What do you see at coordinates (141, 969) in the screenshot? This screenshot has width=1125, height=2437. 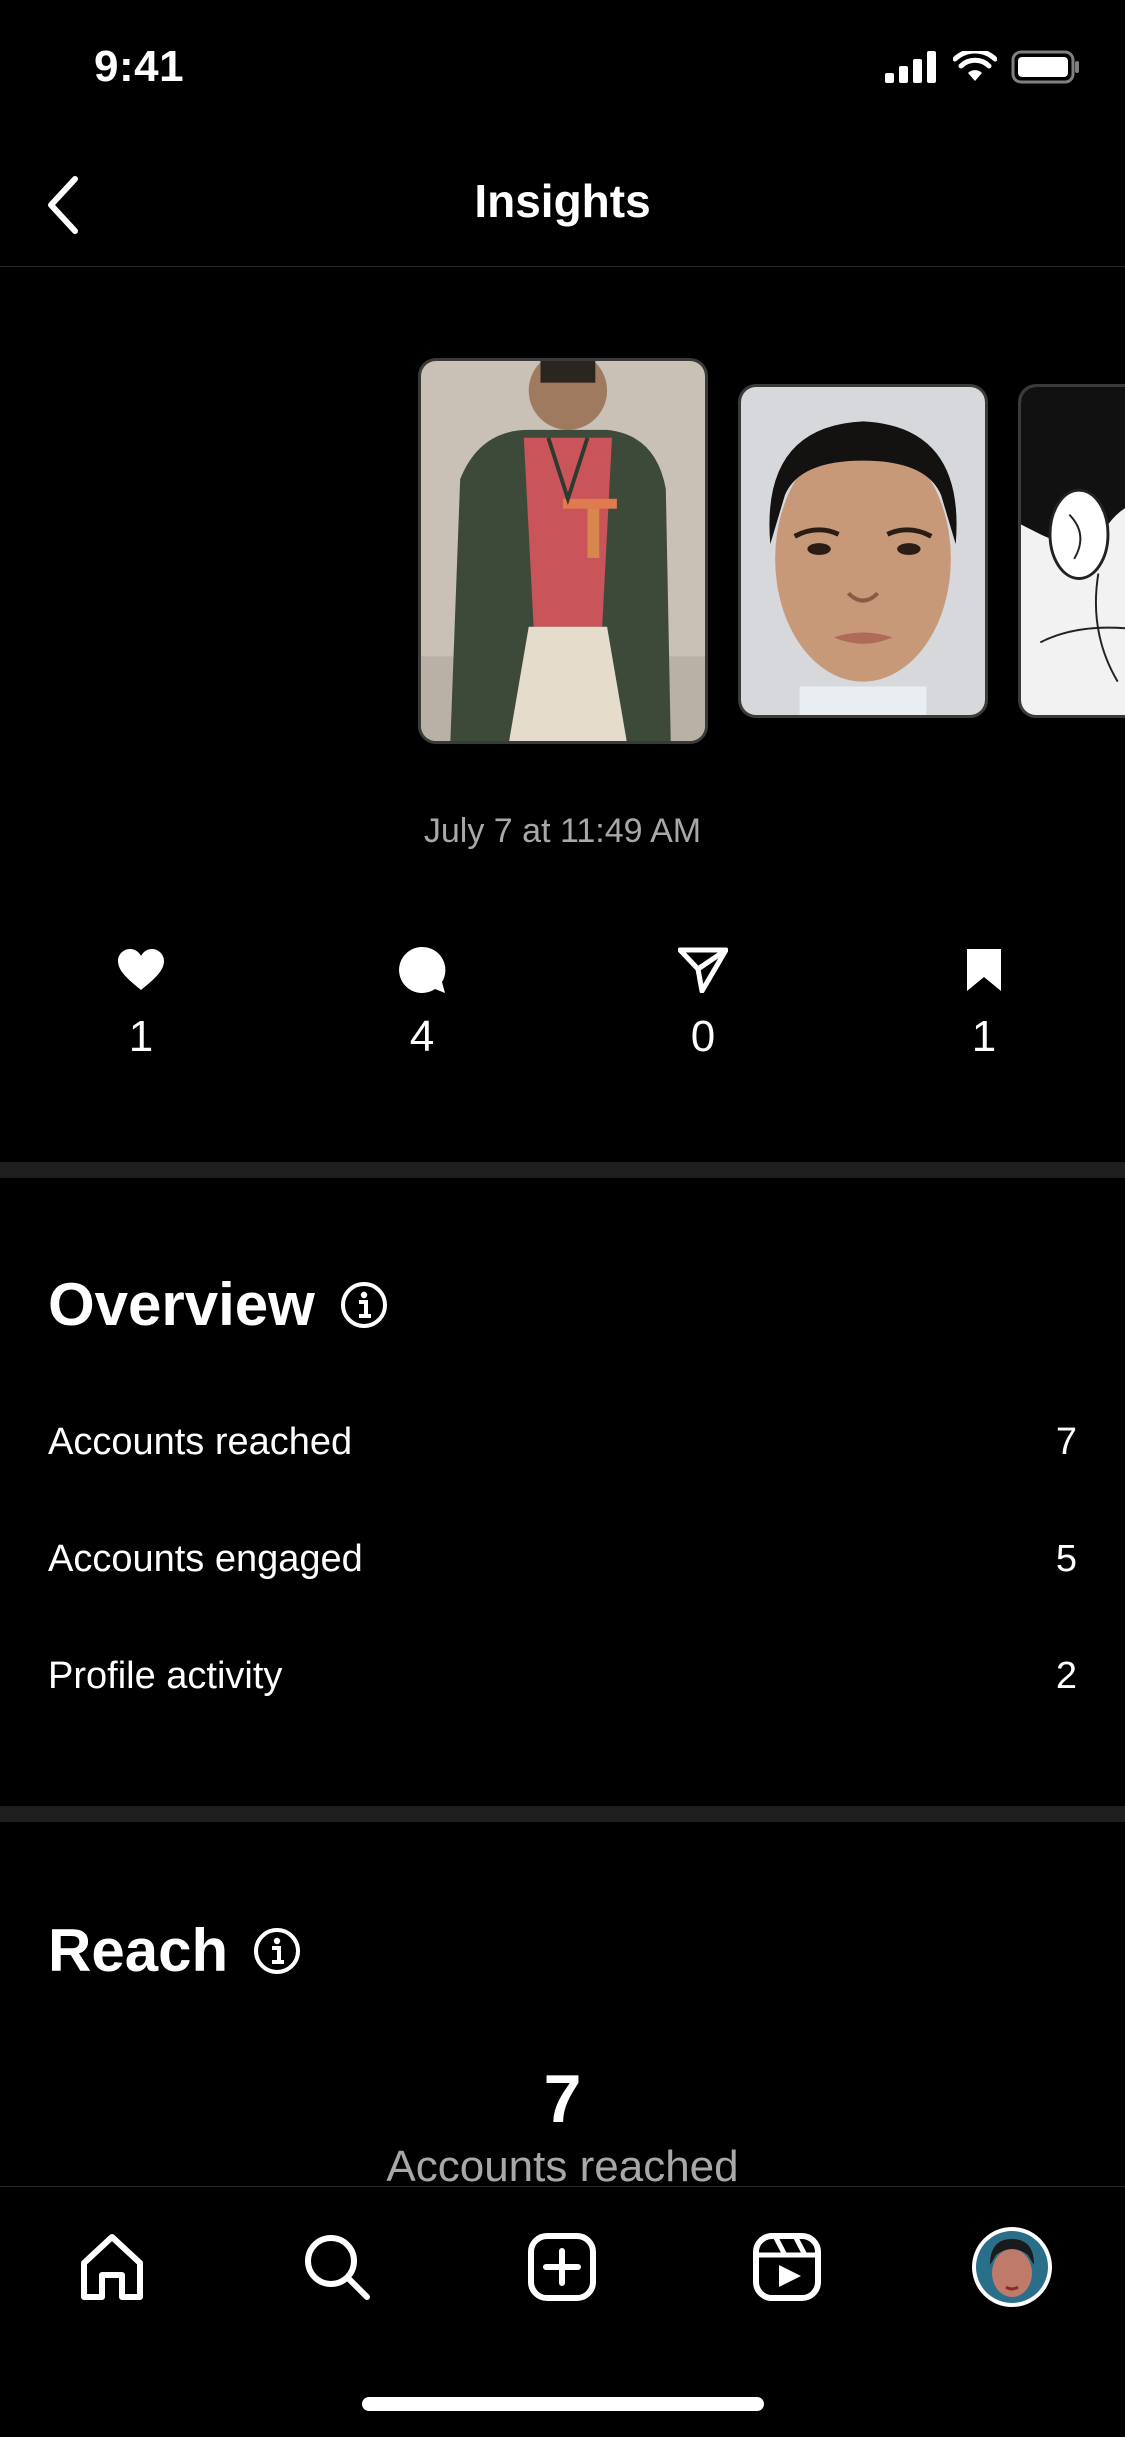 I see `heart-icon` at bounding box center [141, 969].